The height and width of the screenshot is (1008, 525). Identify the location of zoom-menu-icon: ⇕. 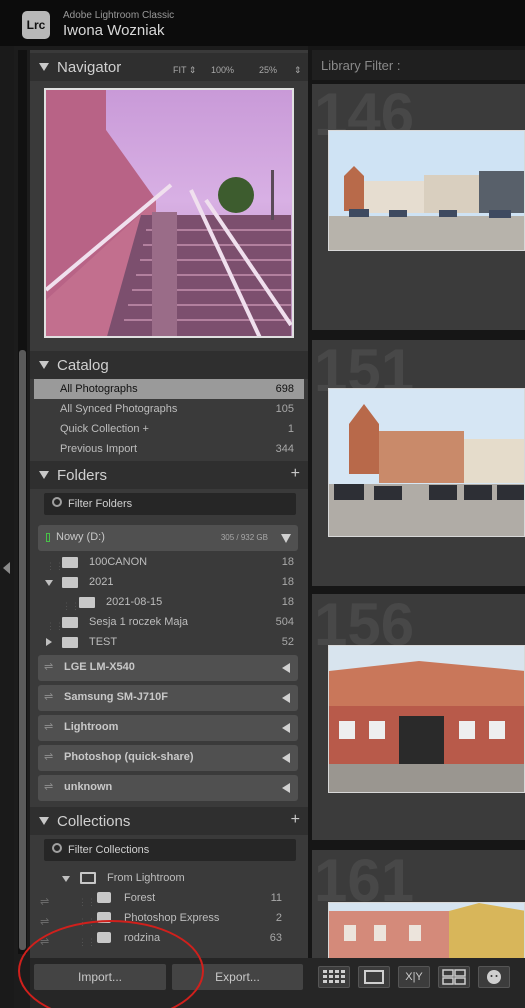
(298, 70).